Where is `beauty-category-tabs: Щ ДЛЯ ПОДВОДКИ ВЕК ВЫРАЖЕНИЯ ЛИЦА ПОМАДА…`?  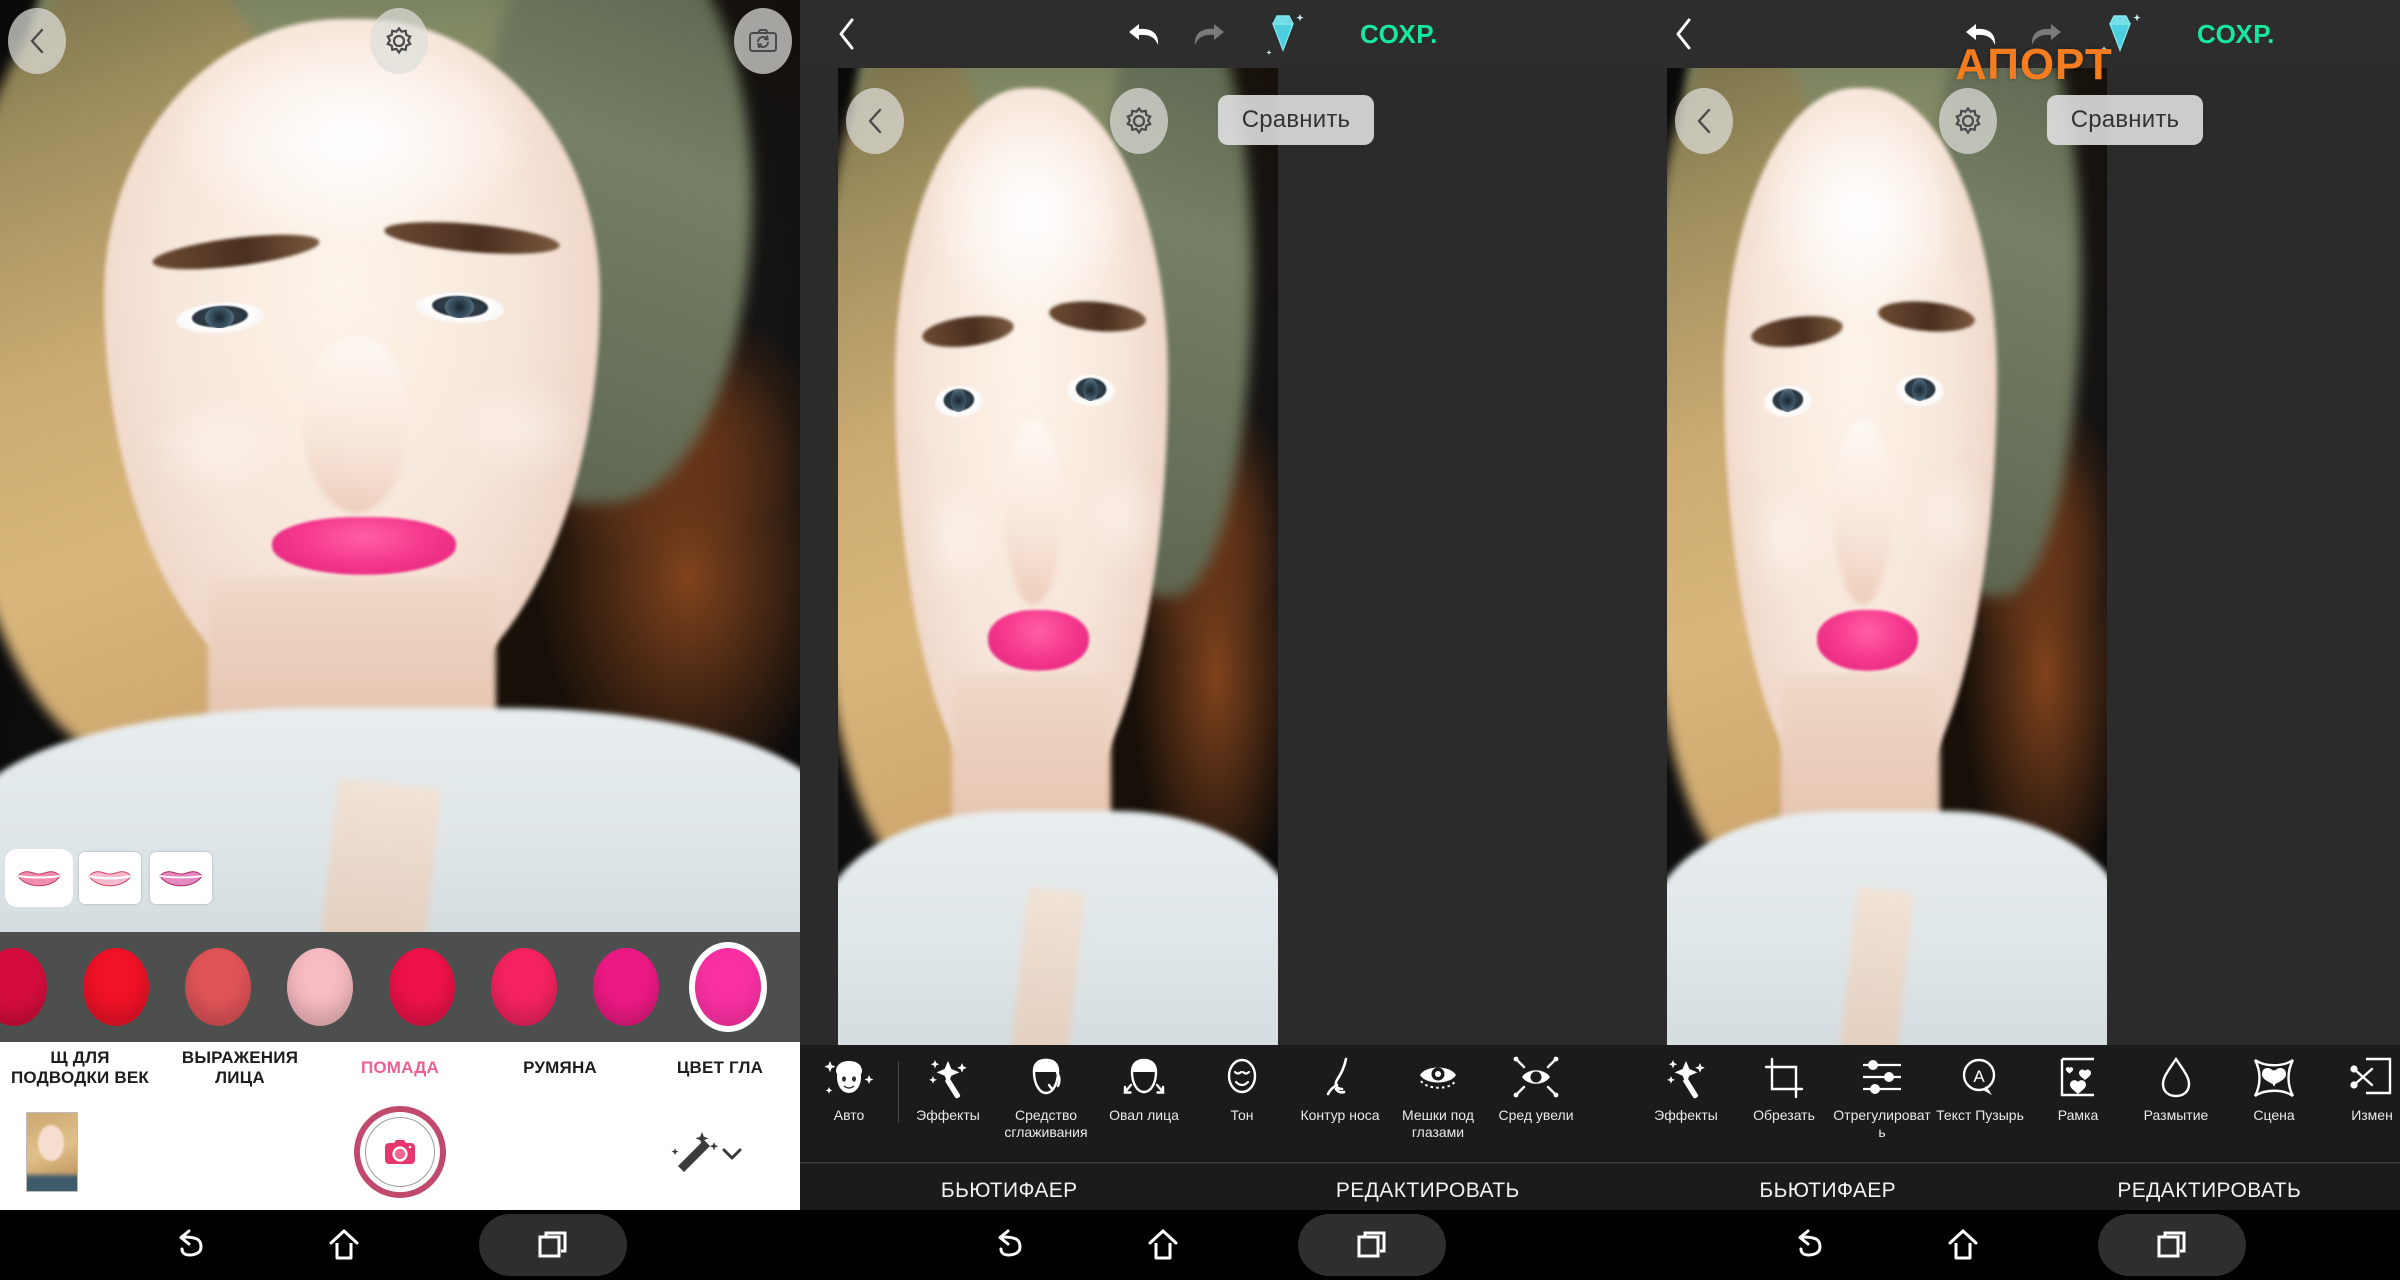
beauty-category-tabs: Щ ДЛЯ ПОДВОДКИ ВЕК ВЫРАЖЕНИЯ ЛИЦА ПОМАДА… is located at coordinates (400, 1068).